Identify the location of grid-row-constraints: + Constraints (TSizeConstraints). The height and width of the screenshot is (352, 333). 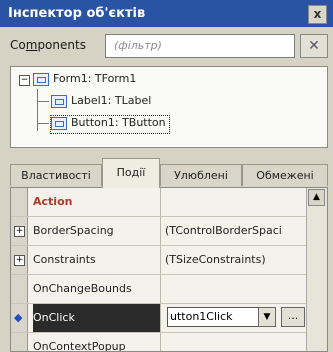
(169, 260).